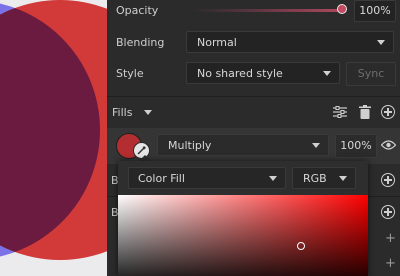 The width and height of the screenshot is (400, 276). Describe the element at coordinates (388, 112) in the screenshot. I see `add-fill-icon` at that location.